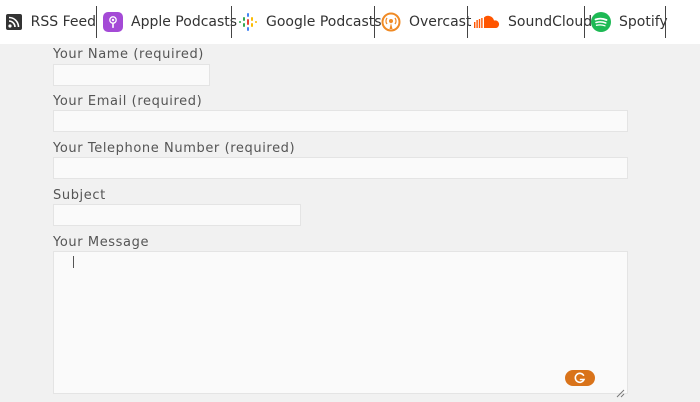 The width and height of the screenshot is (700, 402). I want to click on email-input, so click(340, 121).